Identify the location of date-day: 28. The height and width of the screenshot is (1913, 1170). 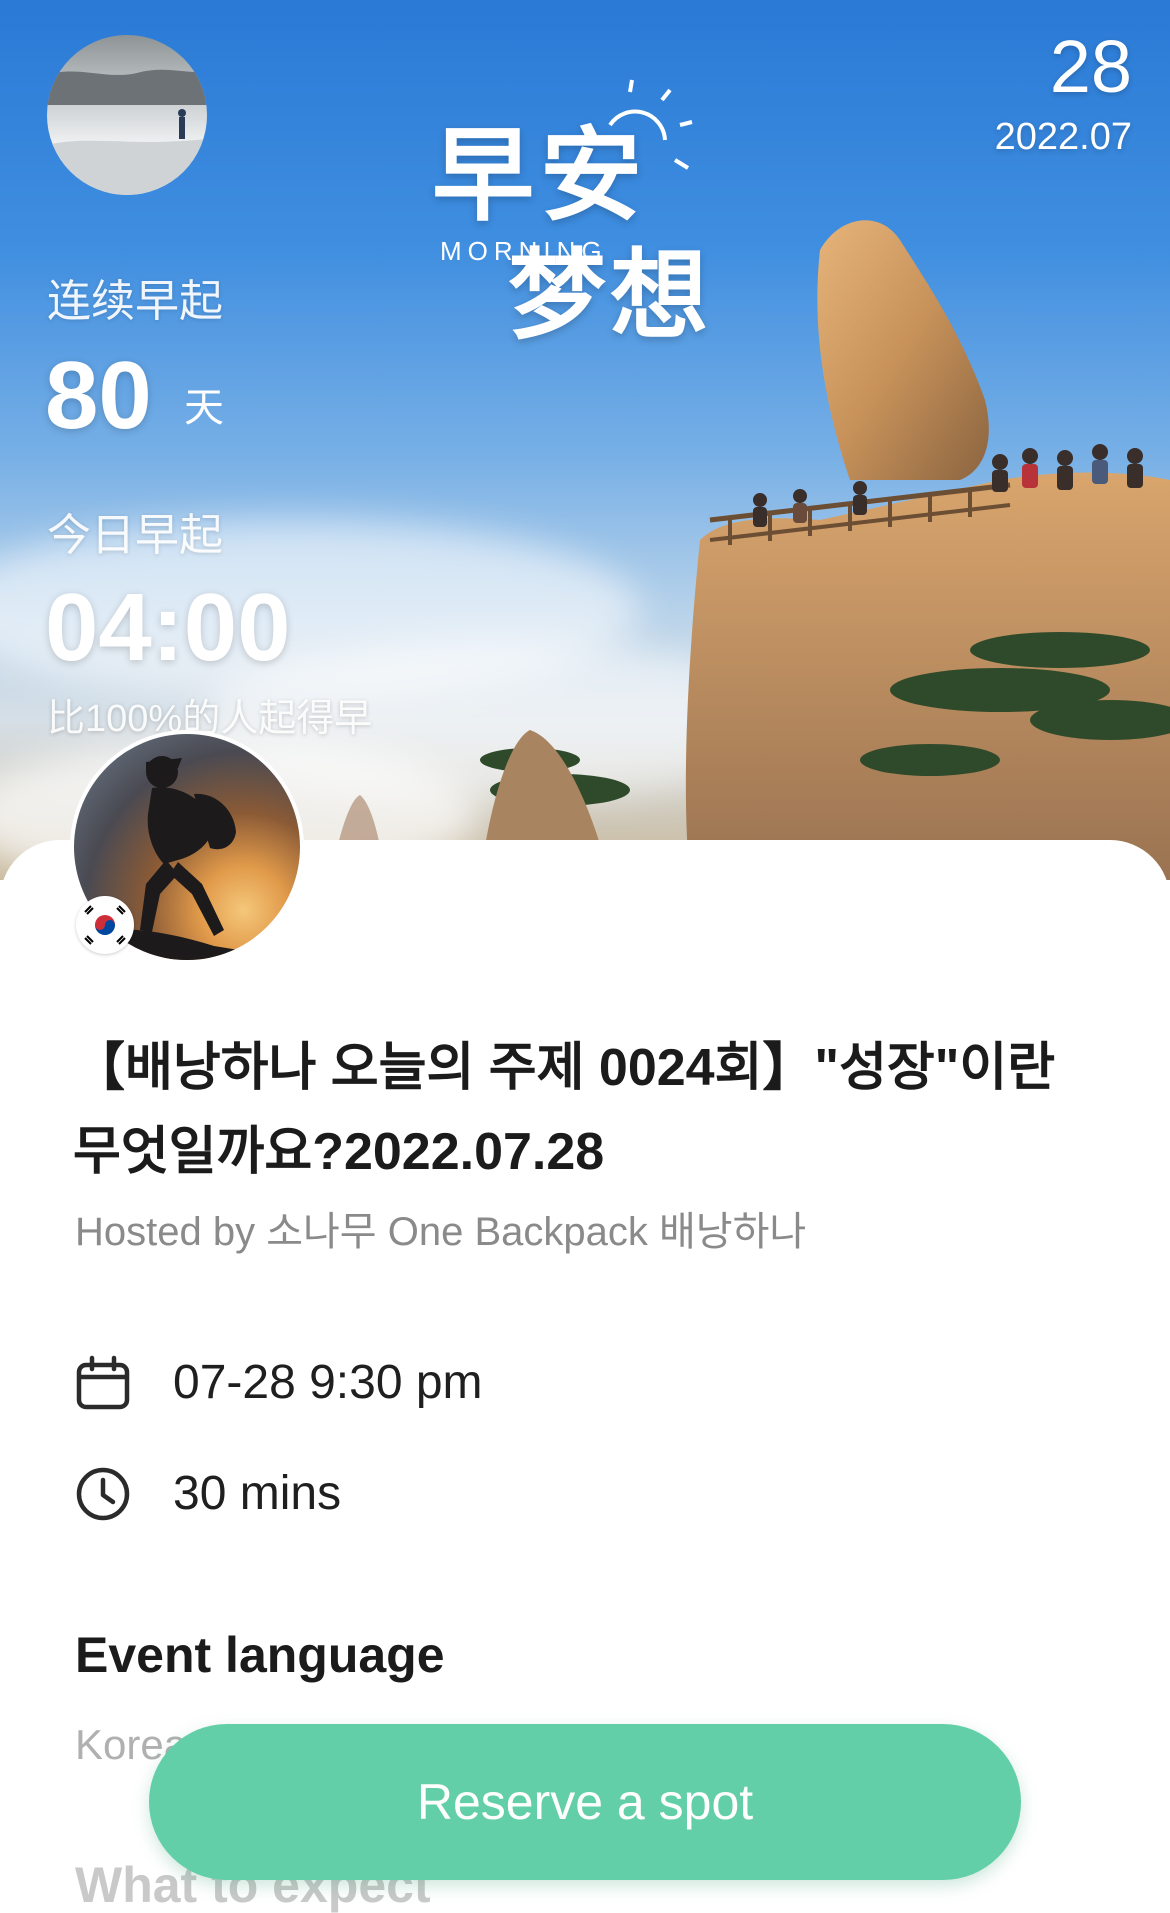
(1090, 66).